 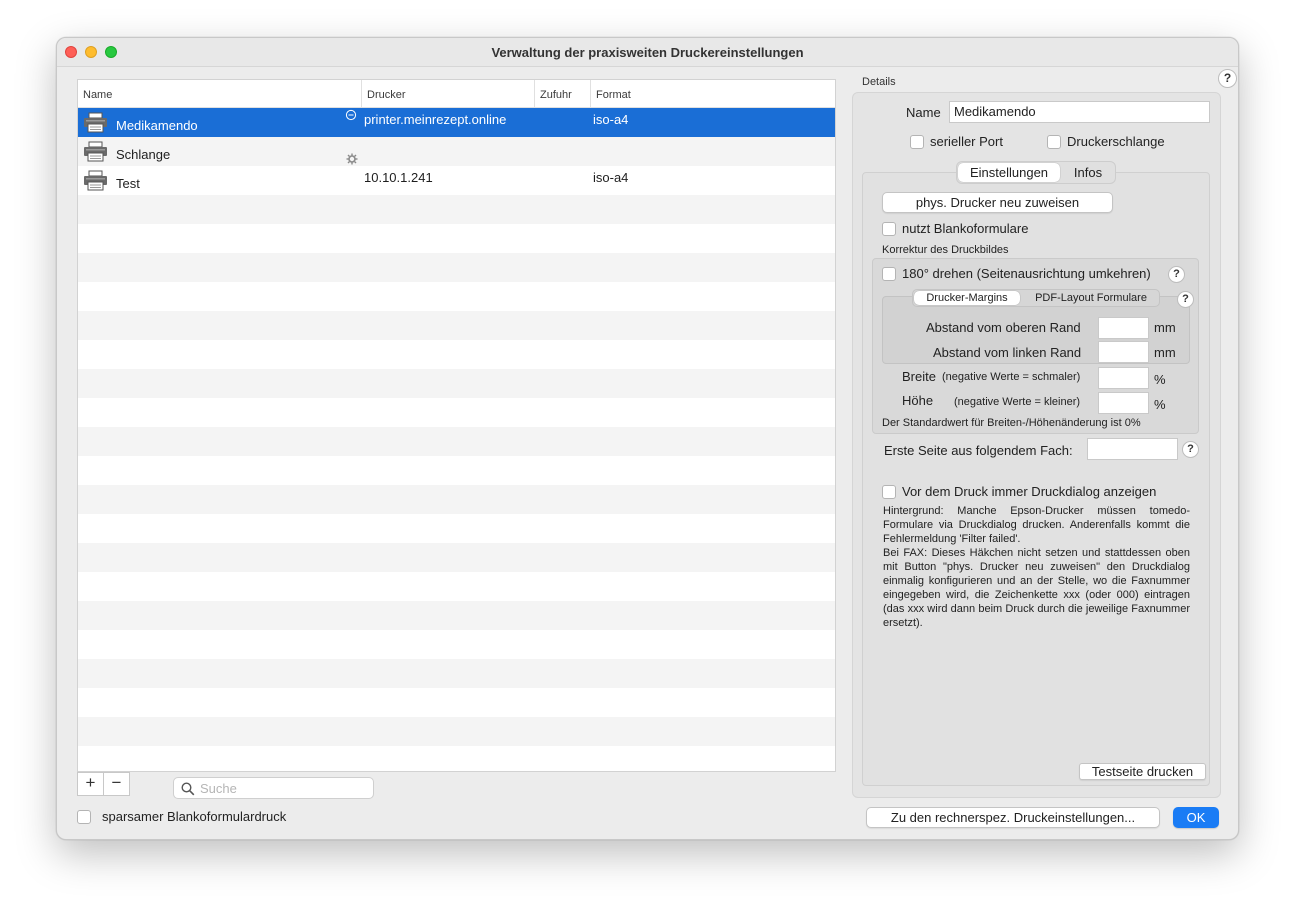 I want to click on search-field, so click(x=273, y=788).